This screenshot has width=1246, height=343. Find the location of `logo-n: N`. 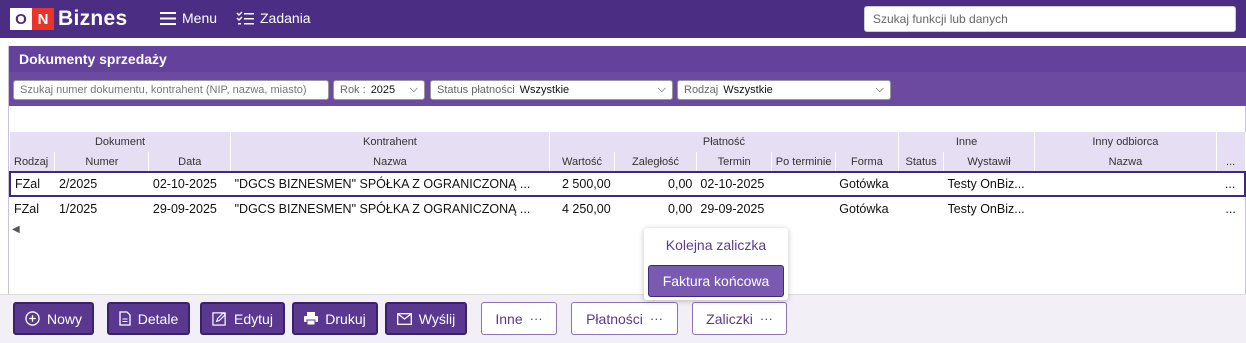

logo-n: N is located at coordinates (43, 19).